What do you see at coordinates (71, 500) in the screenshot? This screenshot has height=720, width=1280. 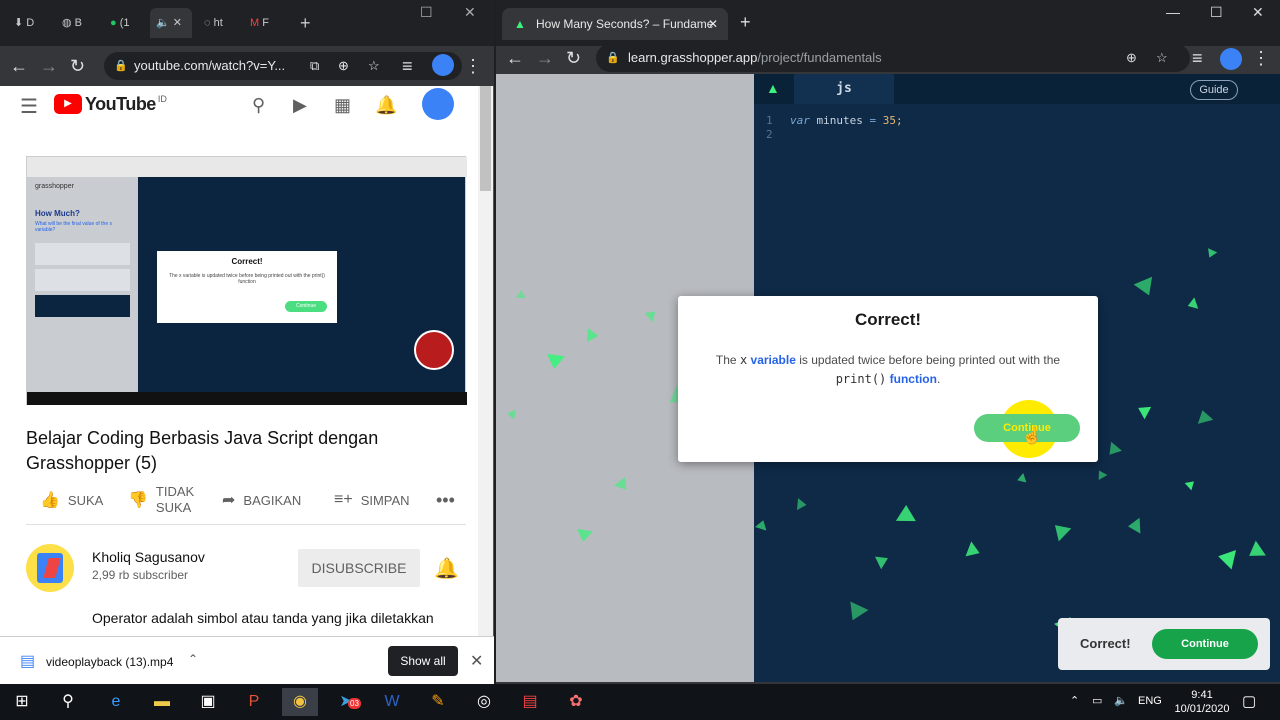 I see `like-button: 👍 SUKA` at bounding box center [71, 500].